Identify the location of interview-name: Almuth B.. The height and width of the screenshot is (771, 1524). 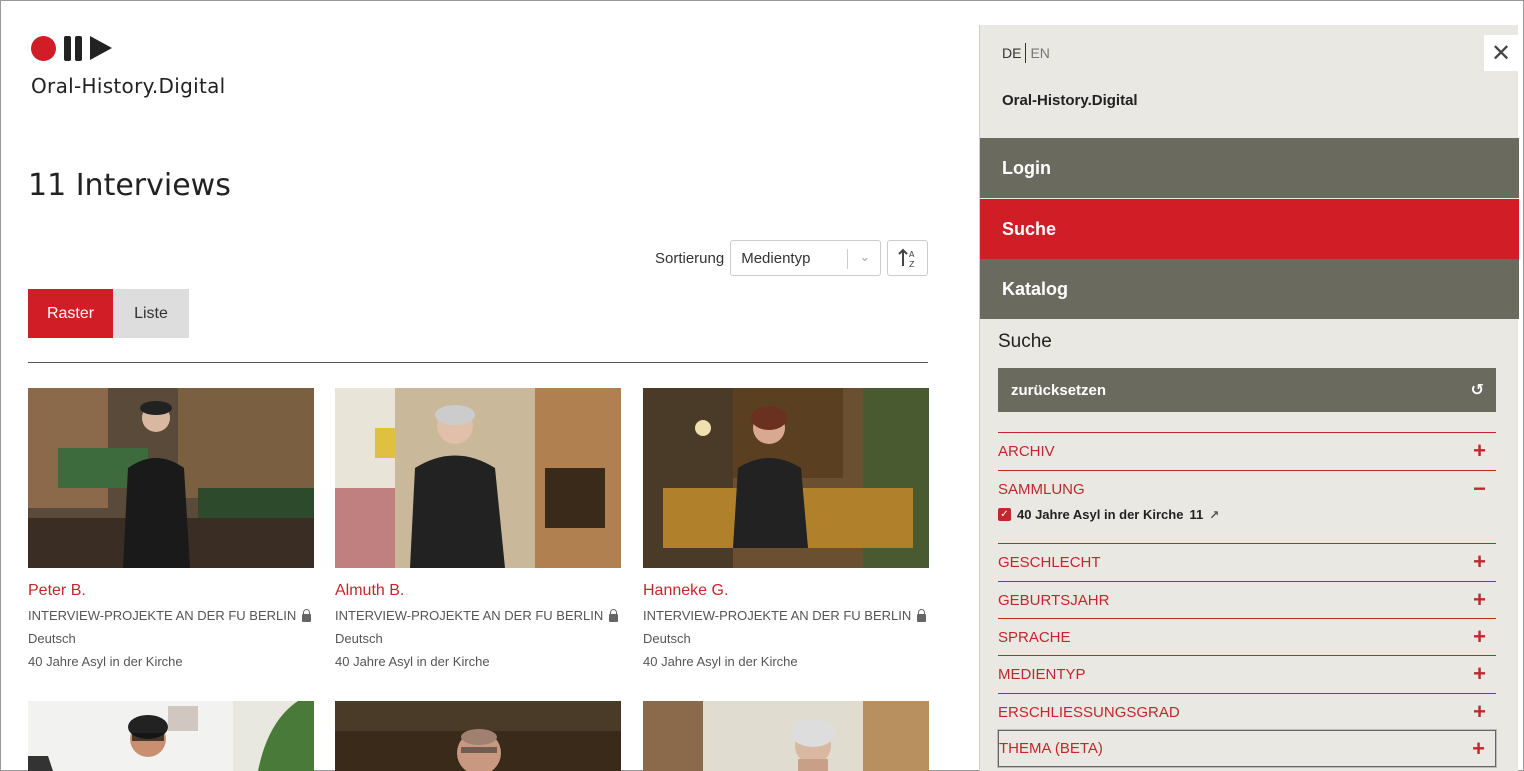
(478, 591).